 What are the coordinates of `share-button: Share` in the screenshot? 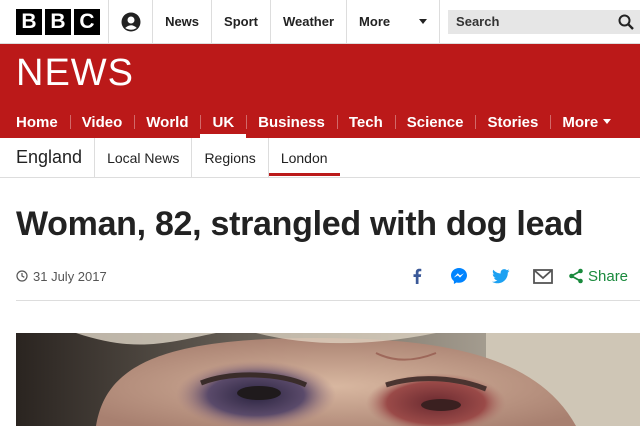 It's located at (598, 276).